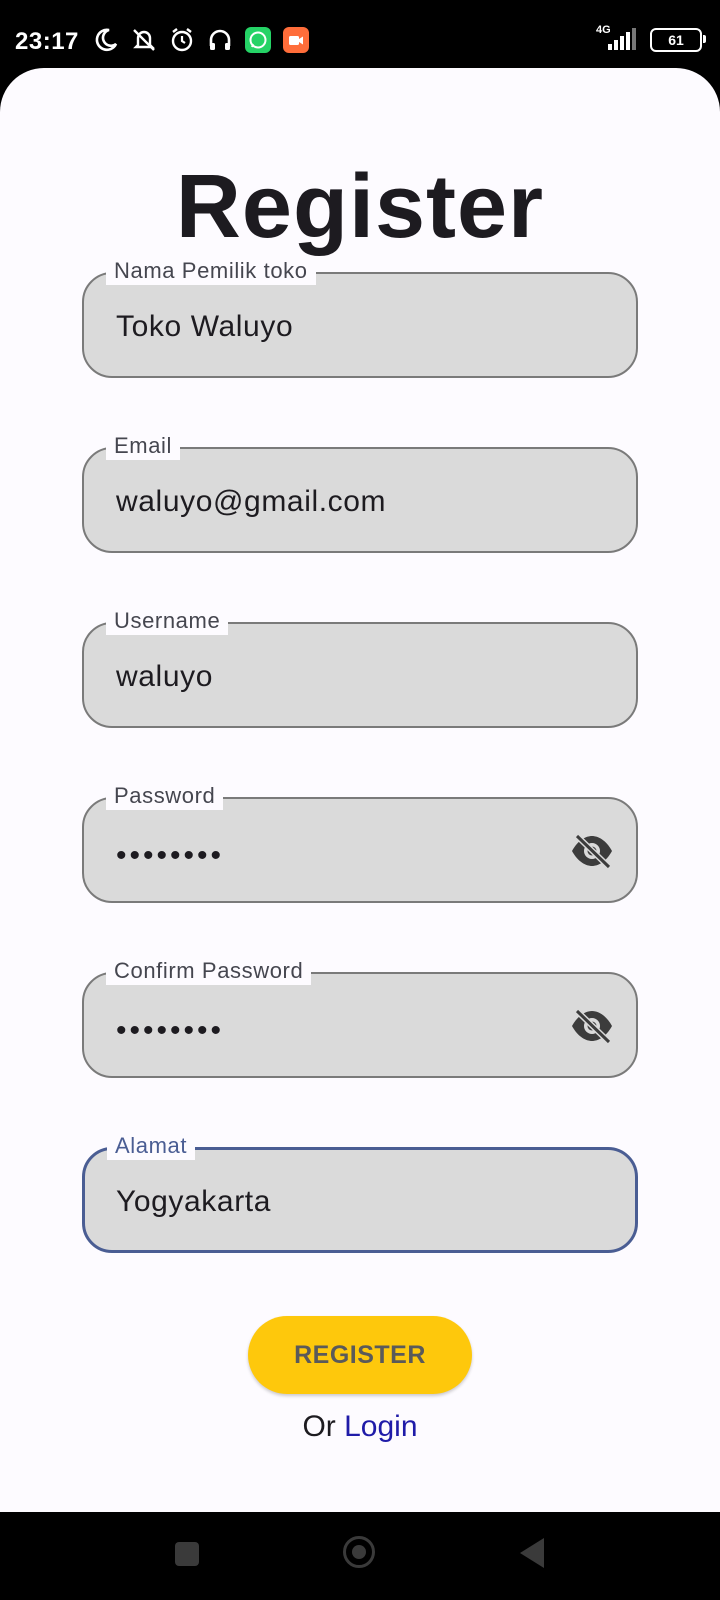 This screenshot has width=720, height=1600. I want to click on signal-icon, so click(622, 39).